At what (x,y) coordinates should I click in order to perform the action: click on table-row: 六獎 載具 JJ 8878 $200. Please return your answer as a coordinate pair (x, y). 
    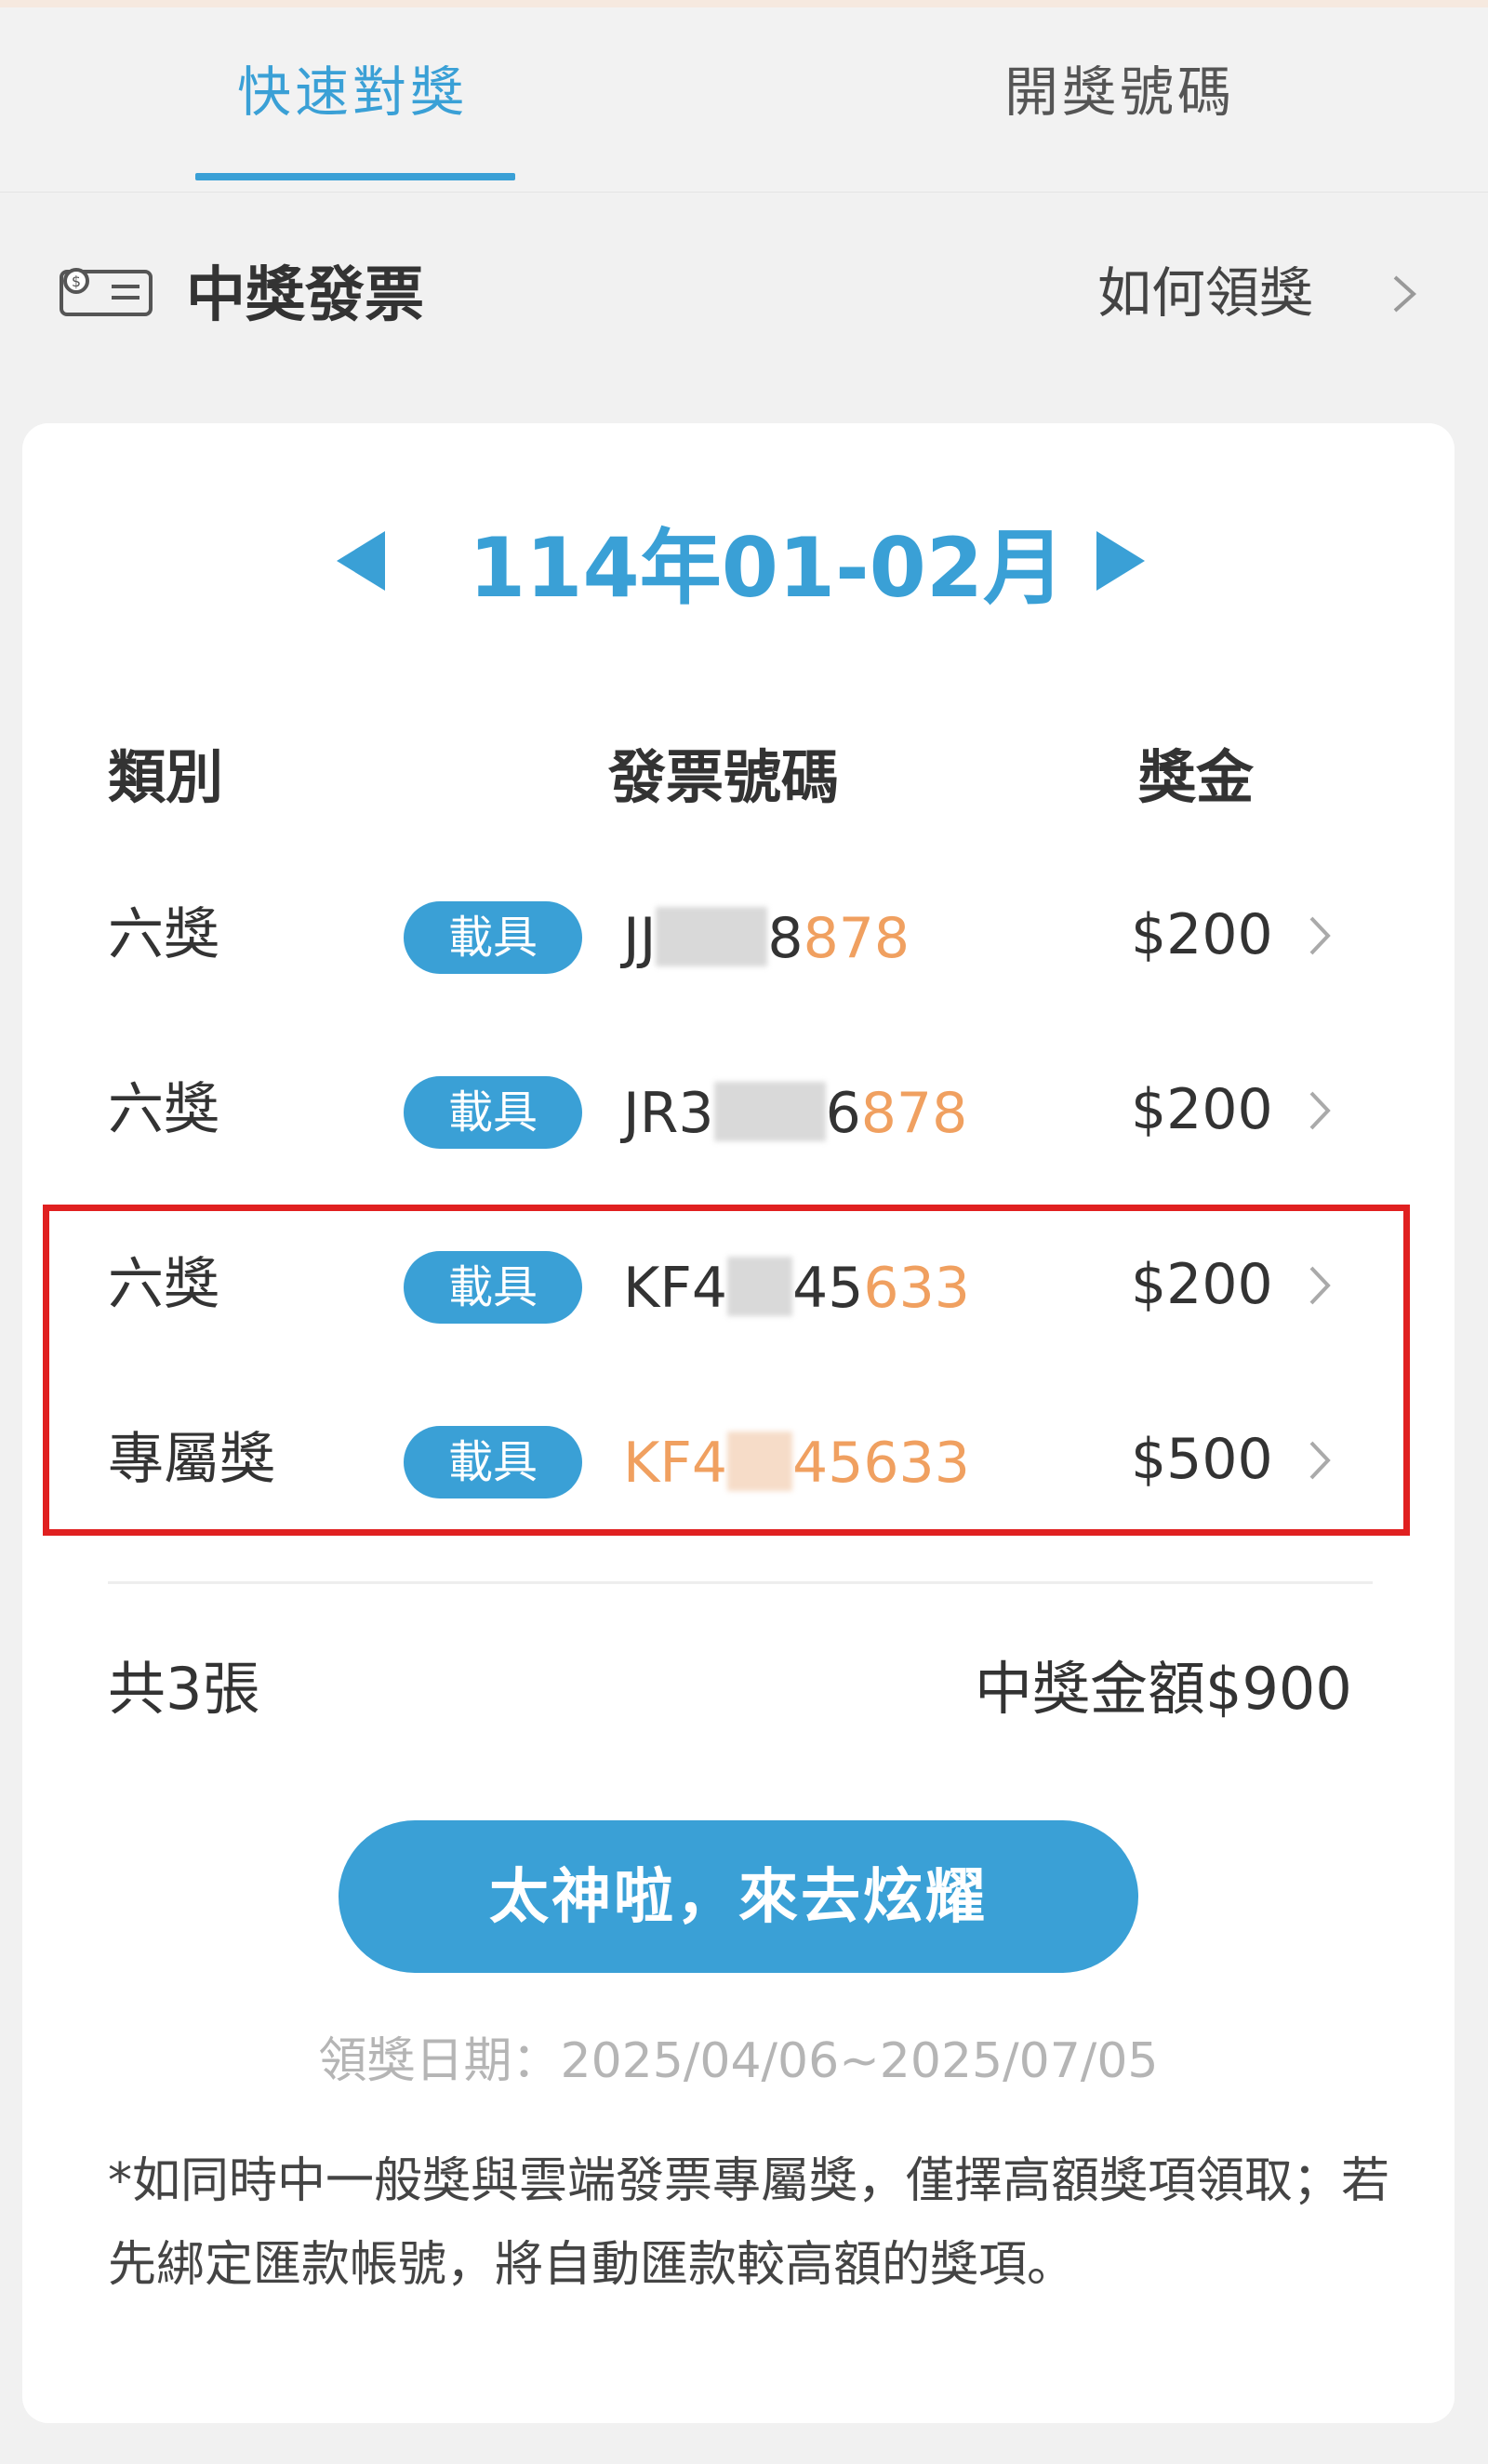
    Looking at the image, I should click on (738, 947).